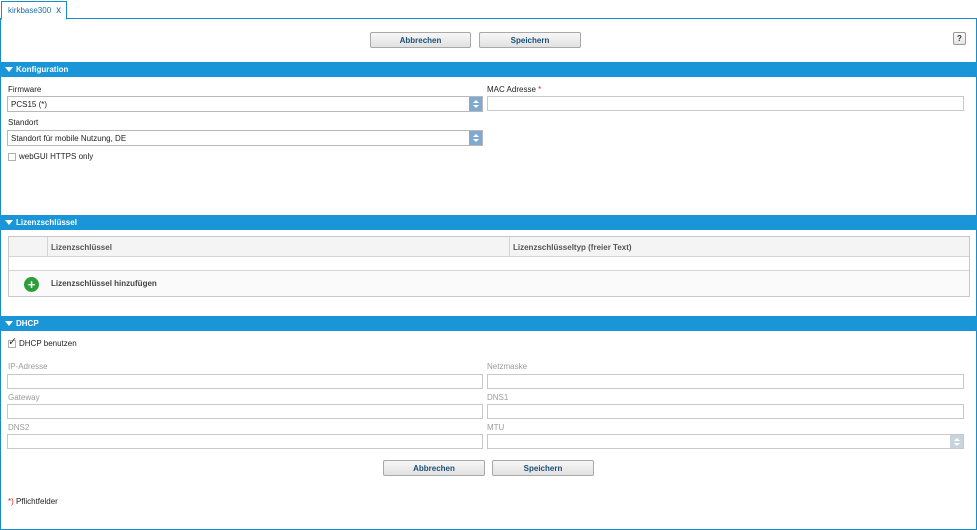 Image resolution: width=977 pixels, height=530 pixels. I want to click on gateway-field, so click(245, 411).